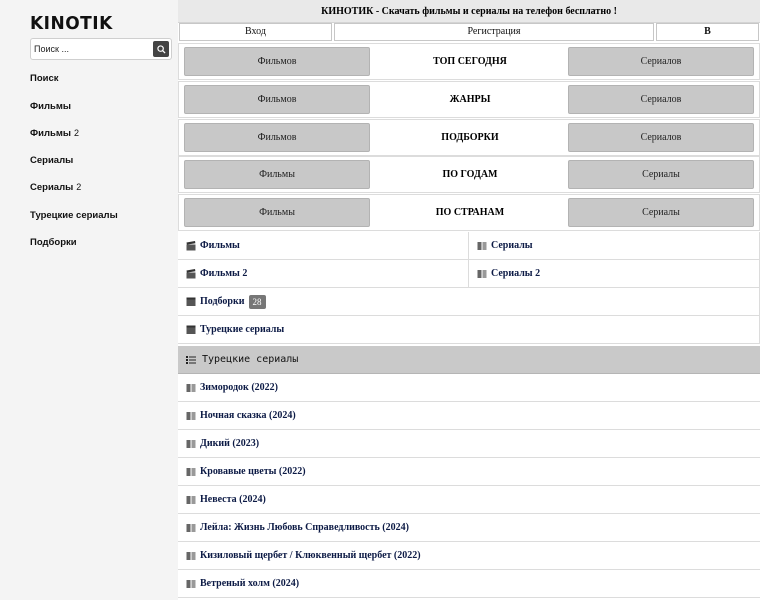 The width and height of the screenshot is (760, 600). Describe the element at coordinates (191, 359) in the screenshot. I see `list-icon` at that location.